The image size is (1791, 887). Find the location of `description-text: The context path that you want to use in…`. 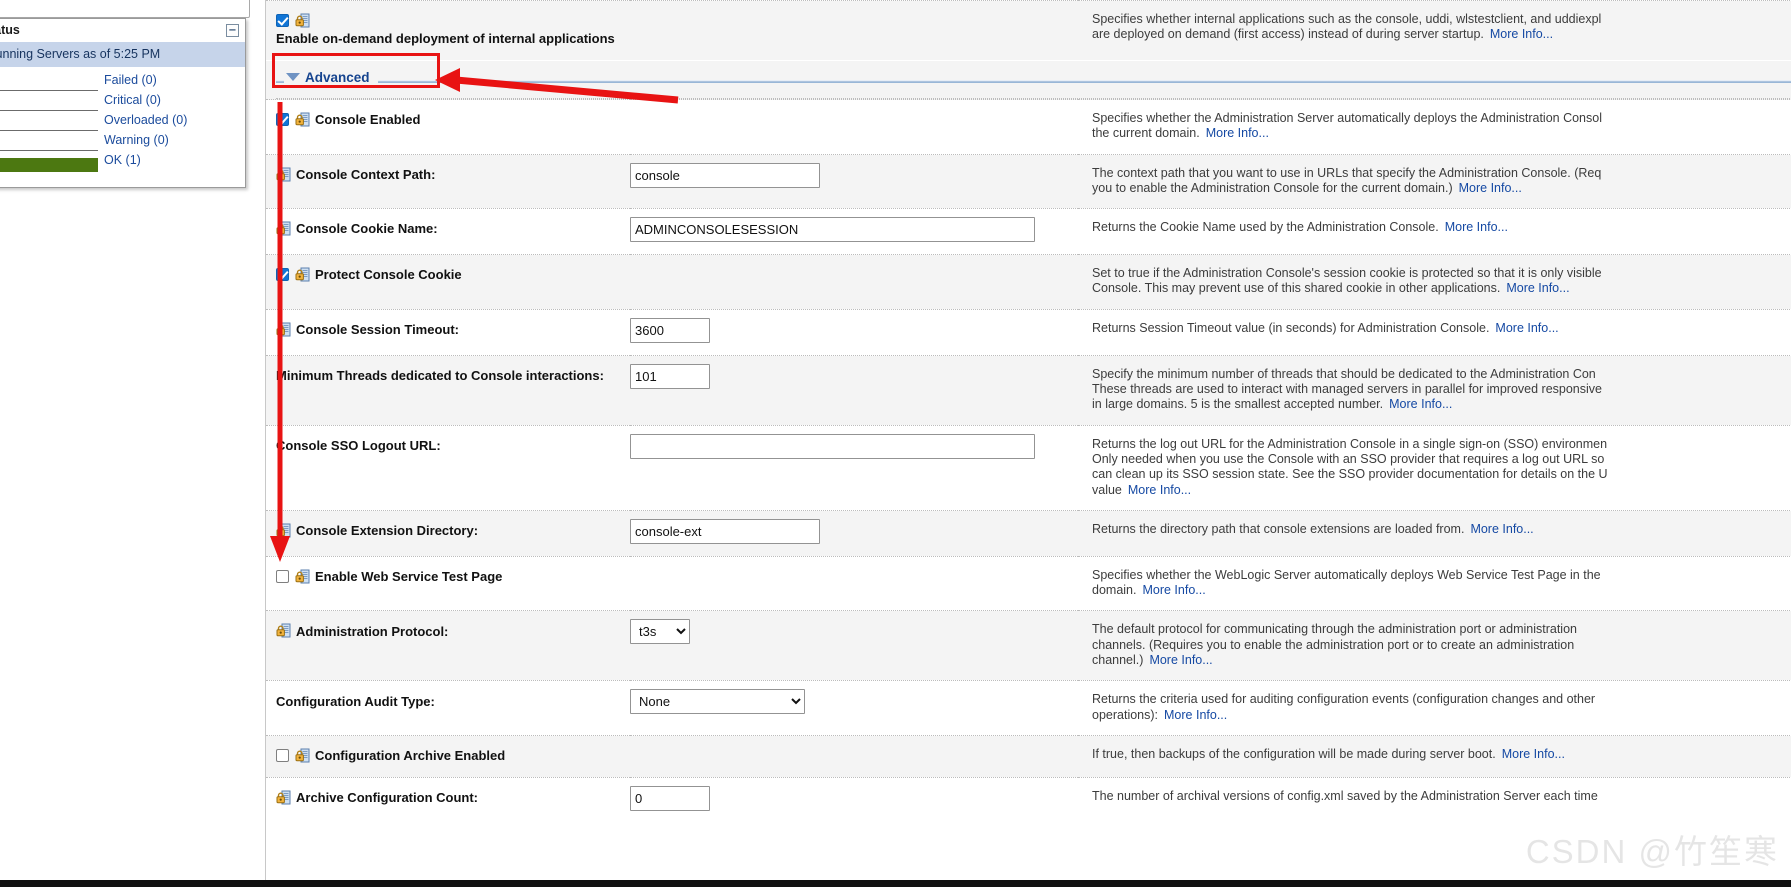

description-text: The context path that you want to use in… is located at coordinates (1347, 172).